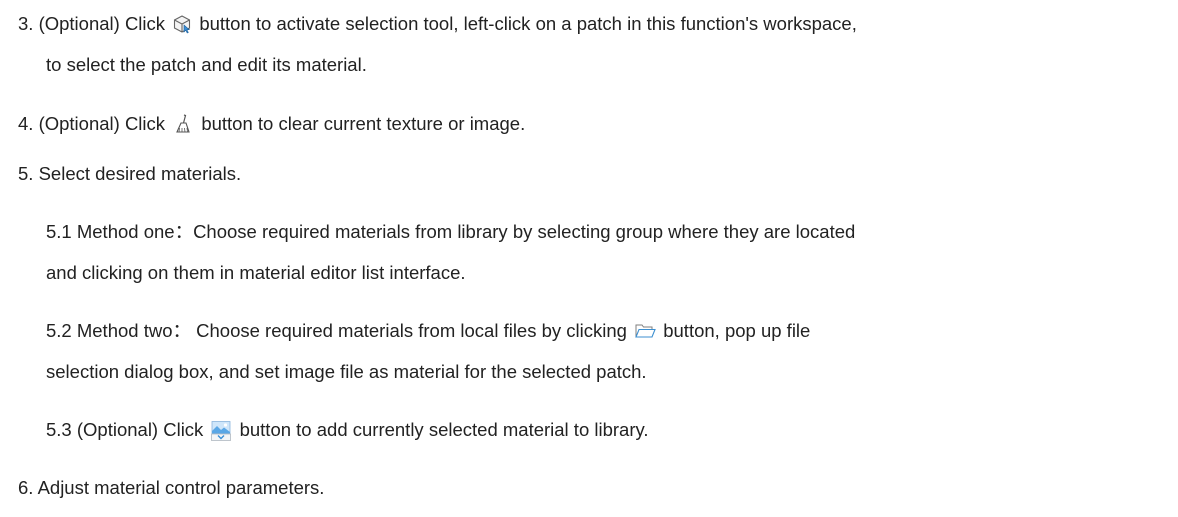 The image size is (1178, 517). What do you see at coordinates (182, 24) in the screenshot?
I see `selection-cube-icon` at bounding box center [182, 24].